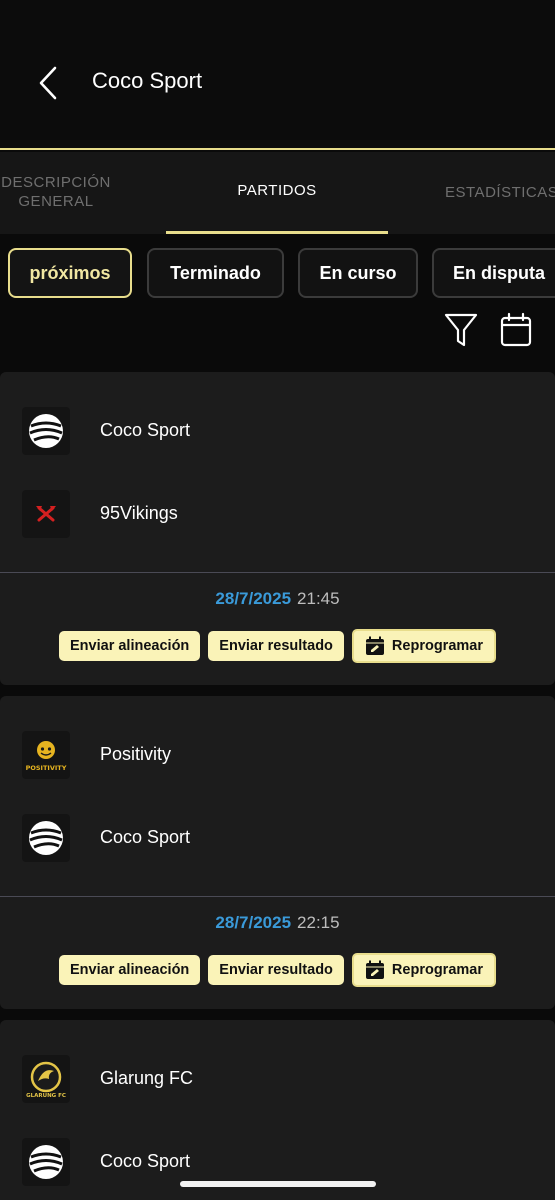  Describe the element at coordinates (46, 768) in the screenshot. I see `positivity-logo-text: POSITIVITY` at that location.